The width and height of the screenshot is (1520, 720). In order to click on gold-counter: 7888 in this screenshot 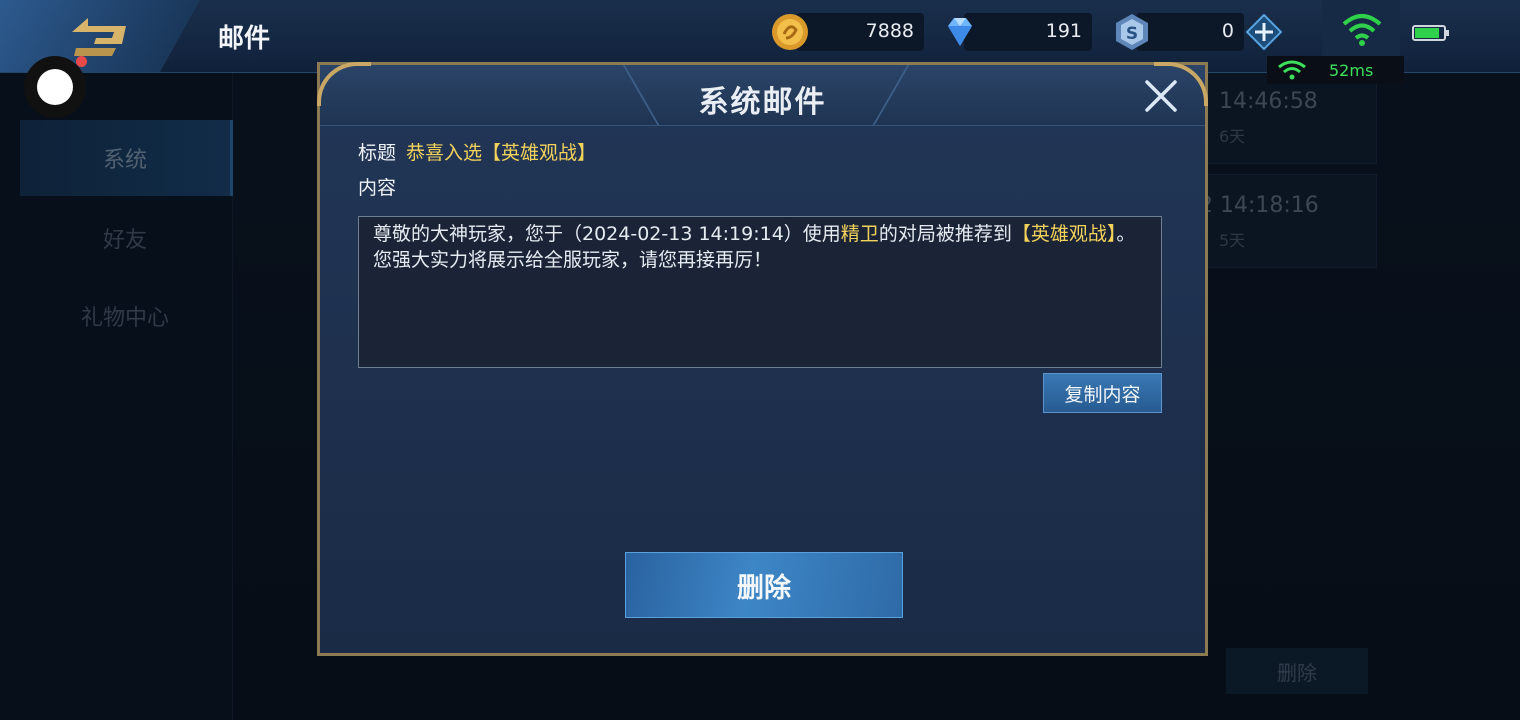, I will do `click(860, 32)`.